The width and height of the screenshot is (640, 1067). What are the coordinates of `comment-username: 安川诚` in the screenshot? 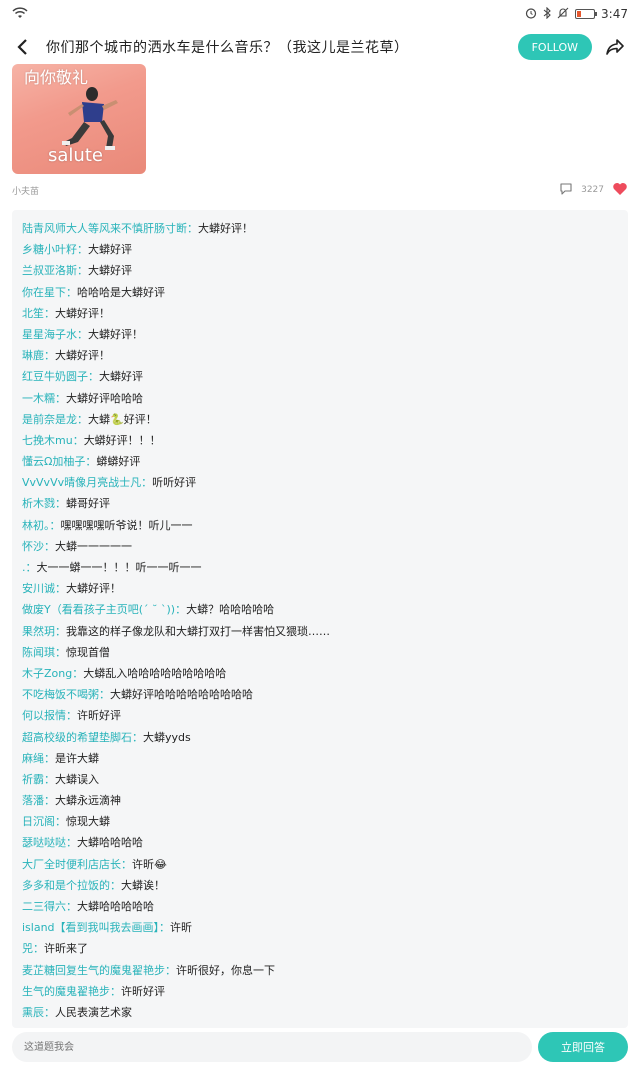 It's located at (38, 588).